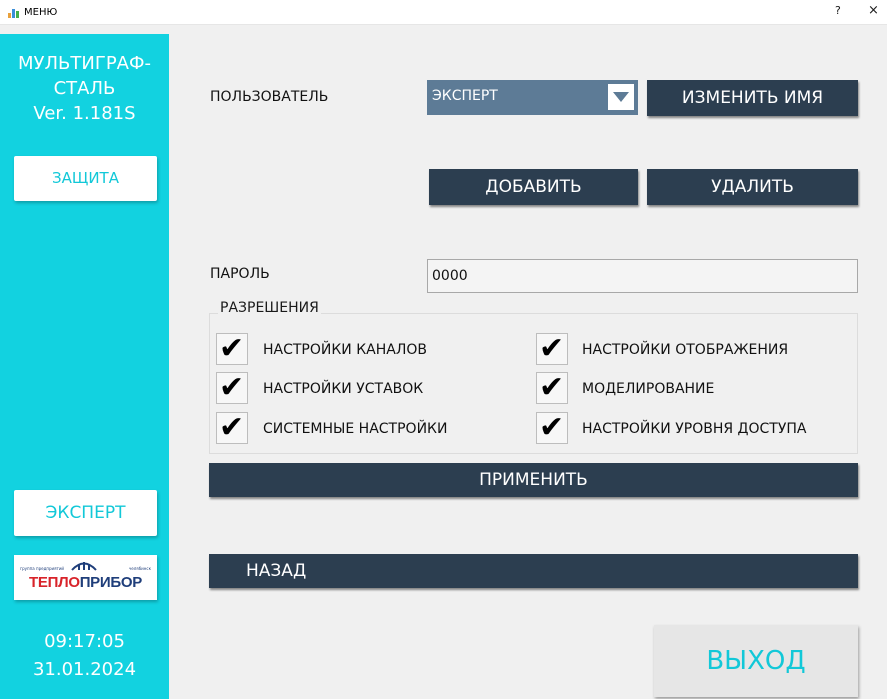  What do you see at coordinates (838, 10) in the screenshot?
I see `help-button: ?` at bounding box center [838, 10].